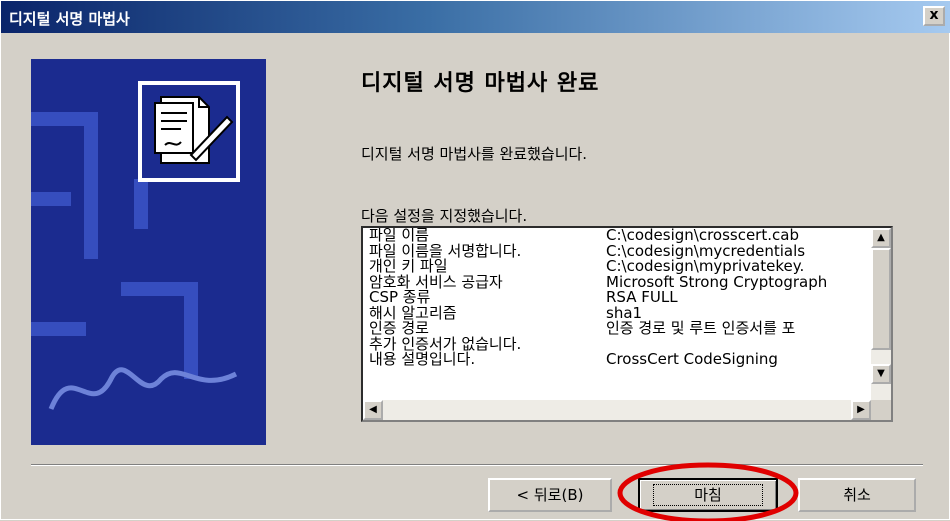  I want to click on setting-value: CrossCert CodeSigning, so click(692, 359).